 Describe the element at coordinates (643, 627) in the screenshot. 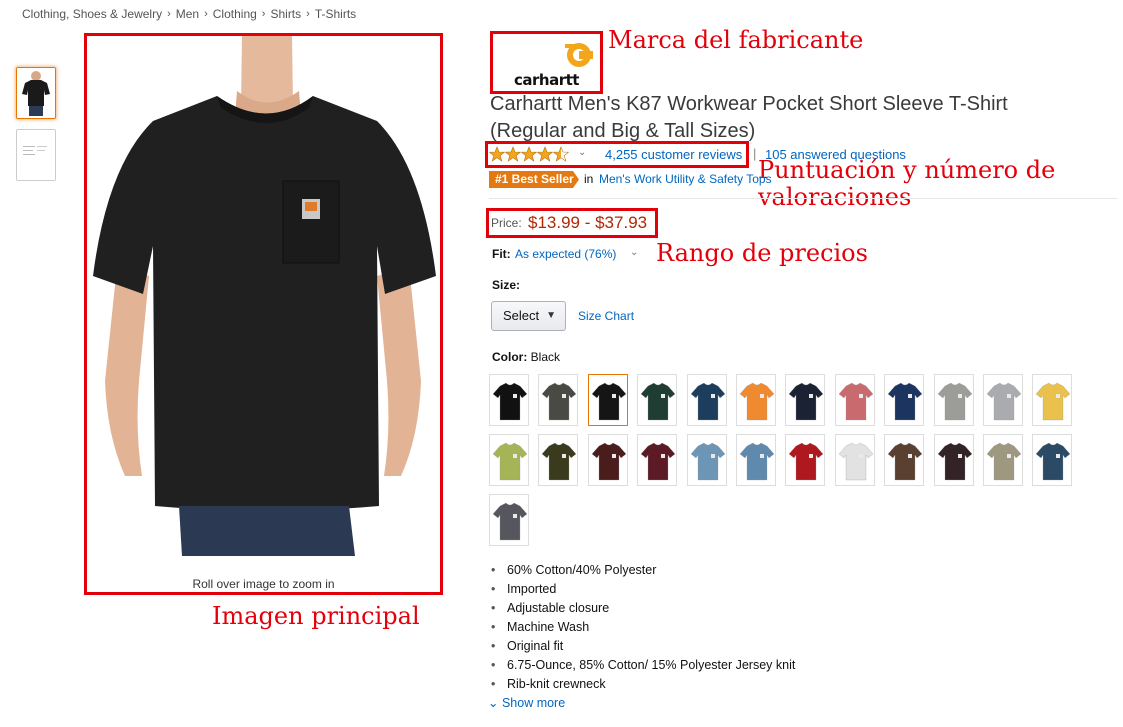

I see `feature-bullet: Machine Wash` at that location.